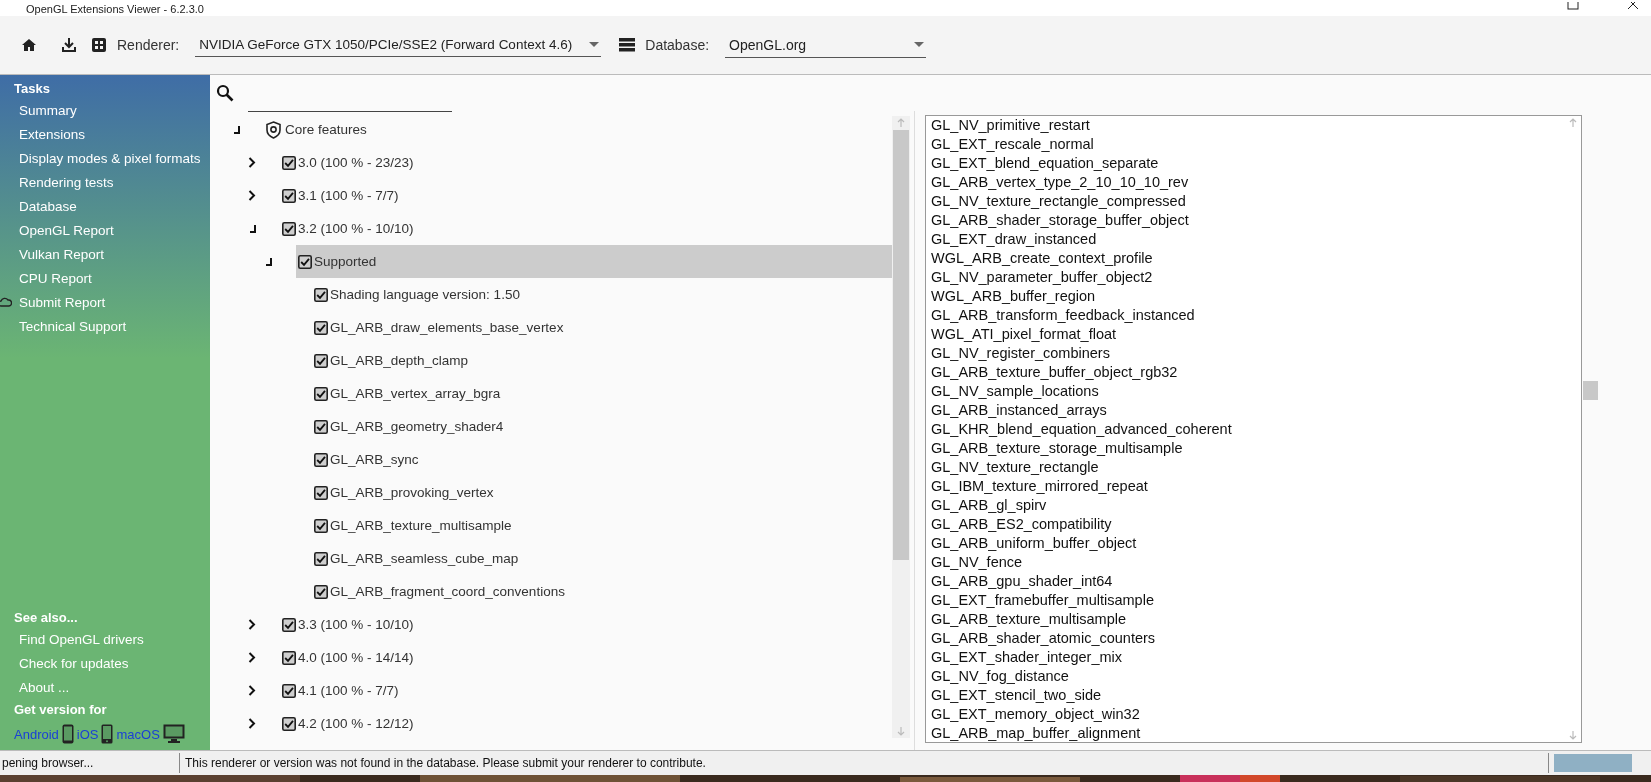 The width and height of the screenshot is (1651, 782). Describe the element at coordinates (1248, 733) in the screenshot. I see `extension-item: GL_ARB_map_buffer_alignment` at that location.